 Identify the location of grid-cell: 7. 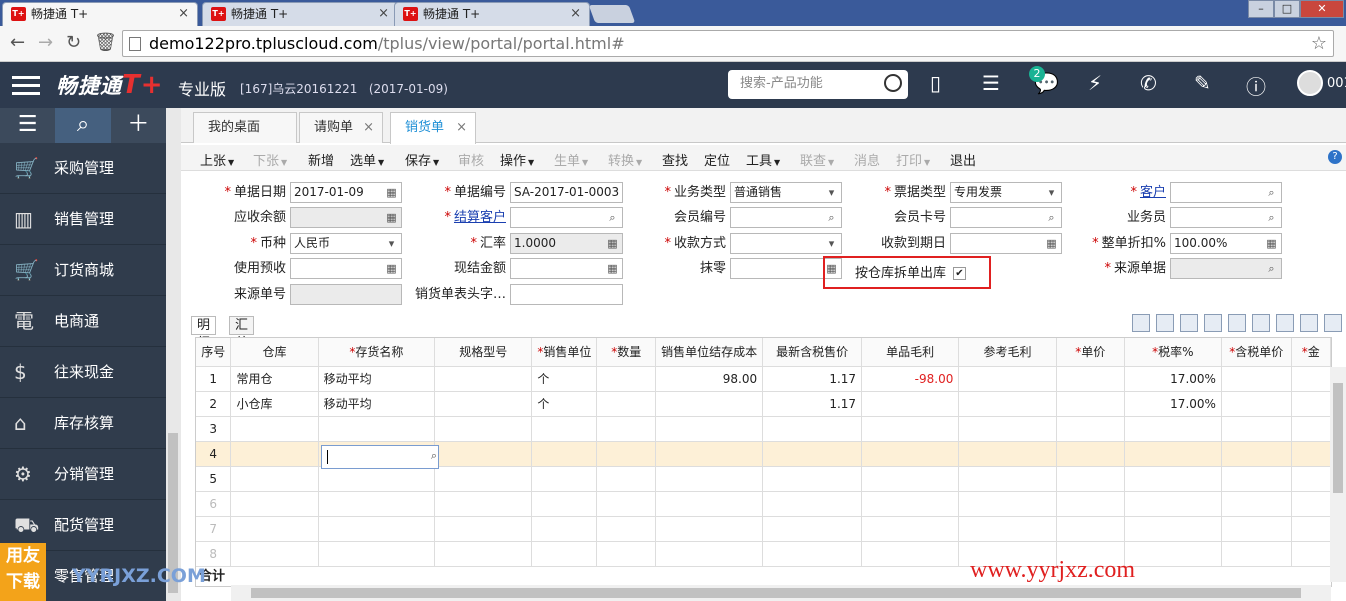
(214, 529).